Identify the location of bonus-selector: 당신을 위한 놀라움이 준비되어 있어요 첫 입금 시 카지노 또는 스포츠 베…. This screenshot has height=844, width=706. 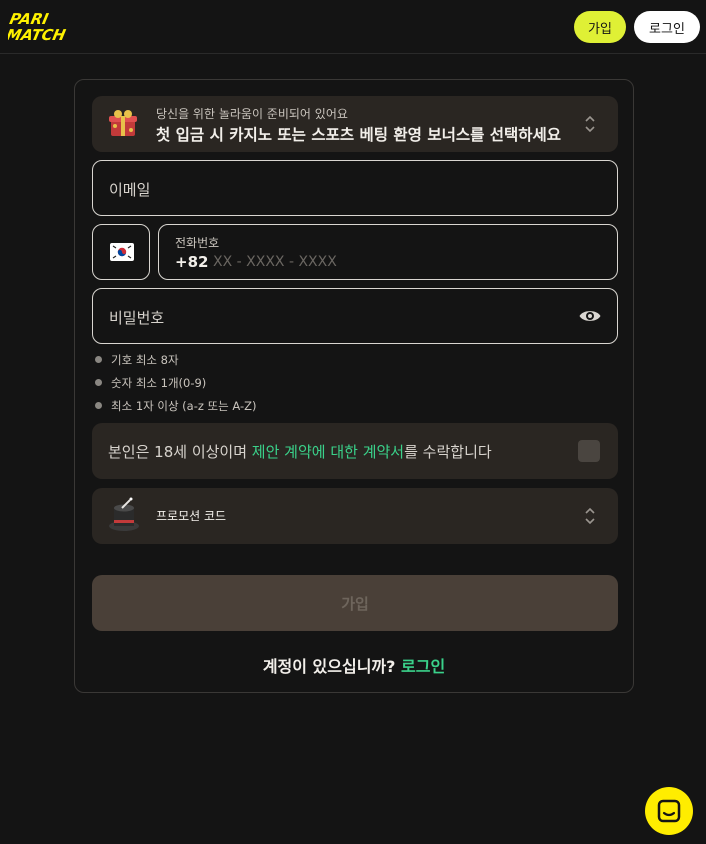
(355, 124).